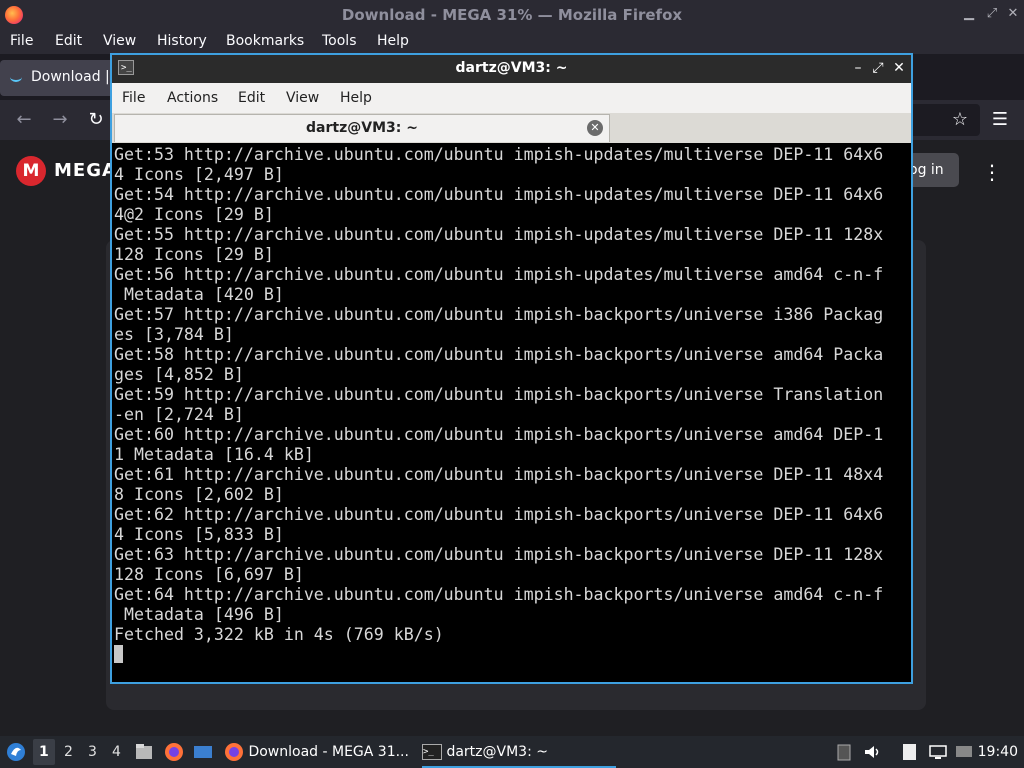 This screenshot has width=1024, height=768. I want to click on task-terminal: >_ dartz@VM3: ~, so click(519, 753).